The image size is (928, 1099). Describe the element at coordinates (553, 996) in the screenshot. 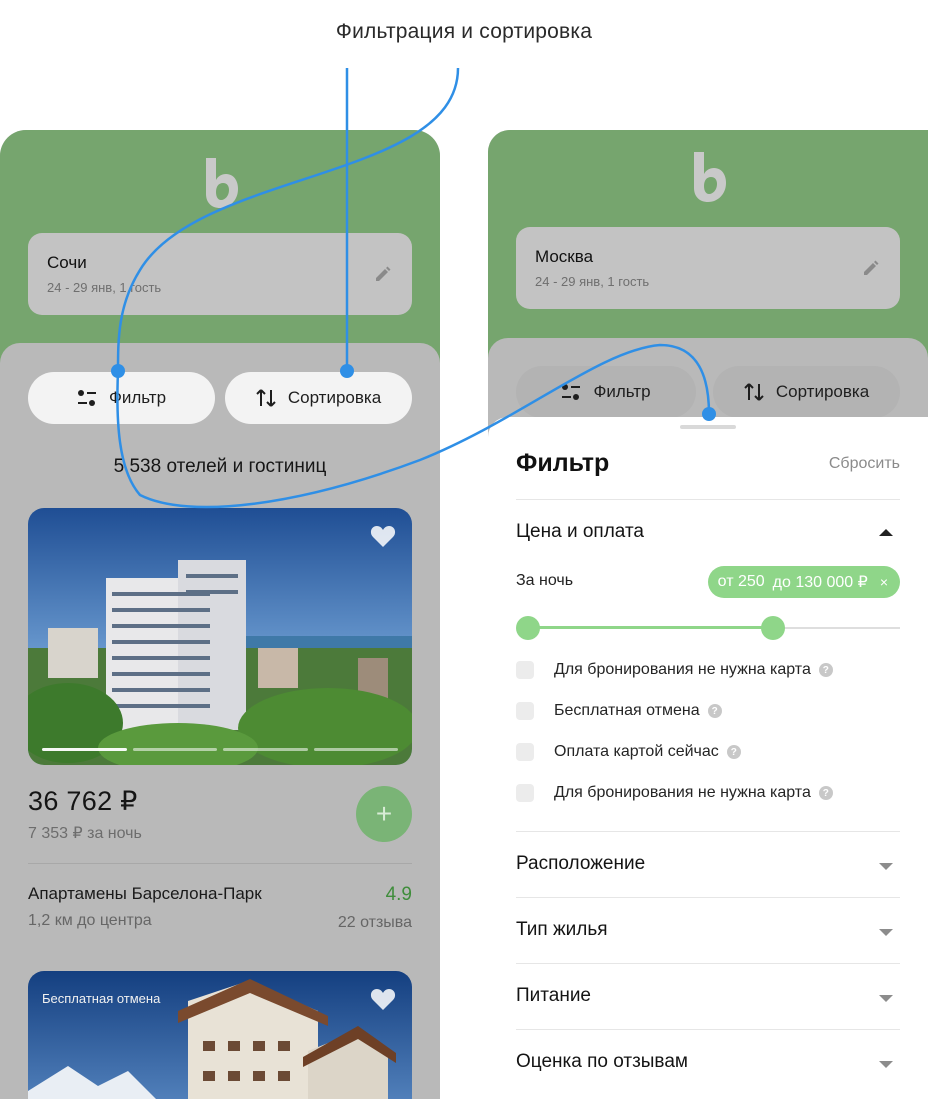

I see `section-meals: Питание` at that location.